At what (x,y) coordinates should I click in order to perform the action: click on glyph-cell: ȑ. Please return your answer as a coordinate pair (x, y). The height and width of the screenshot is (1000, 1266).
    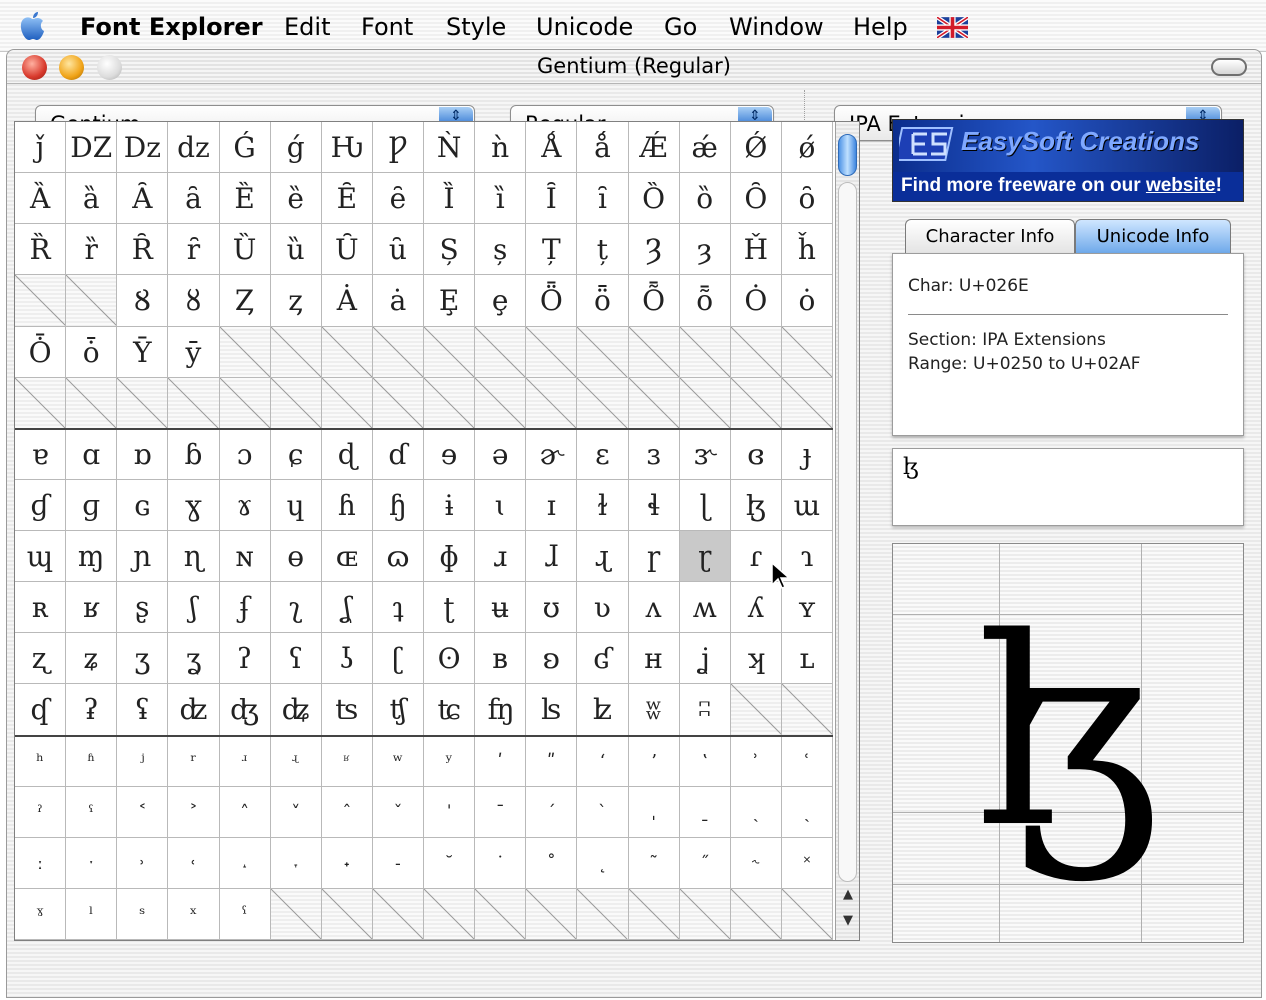
    Looking at the image, I should click on (92, 250).